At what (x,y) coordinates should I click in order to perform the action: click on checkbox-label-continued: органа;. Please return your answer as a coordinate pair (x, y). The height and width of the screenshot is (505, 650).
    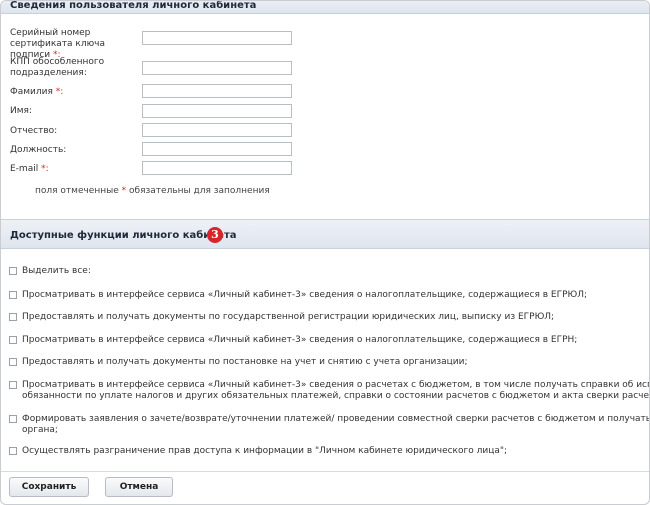
    Looking at the image, I should click on (40, 430).